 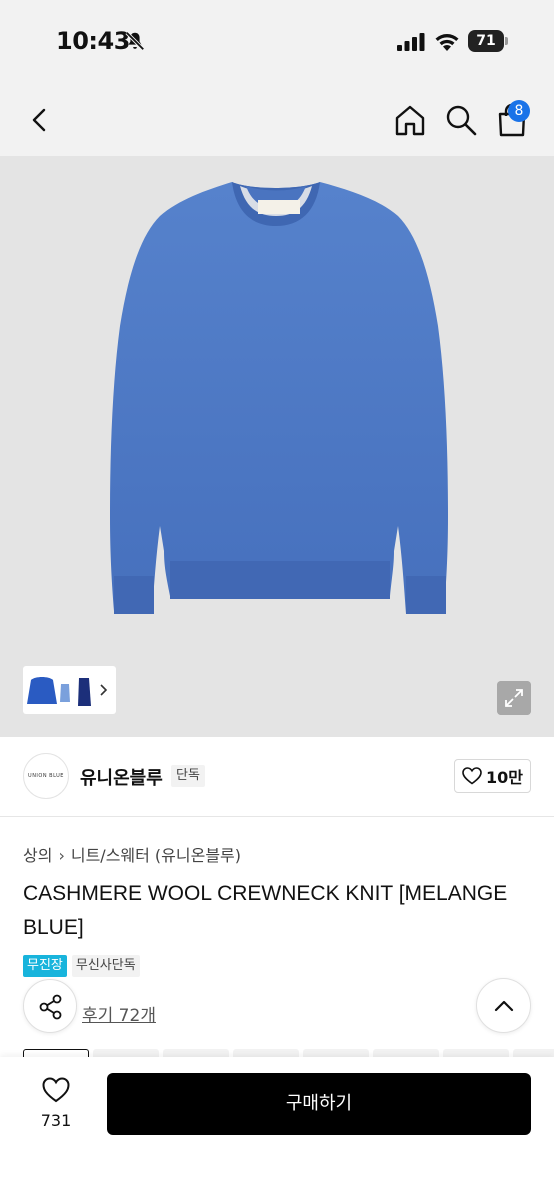 I want to click on home-icon, so click(x=410, y=120).